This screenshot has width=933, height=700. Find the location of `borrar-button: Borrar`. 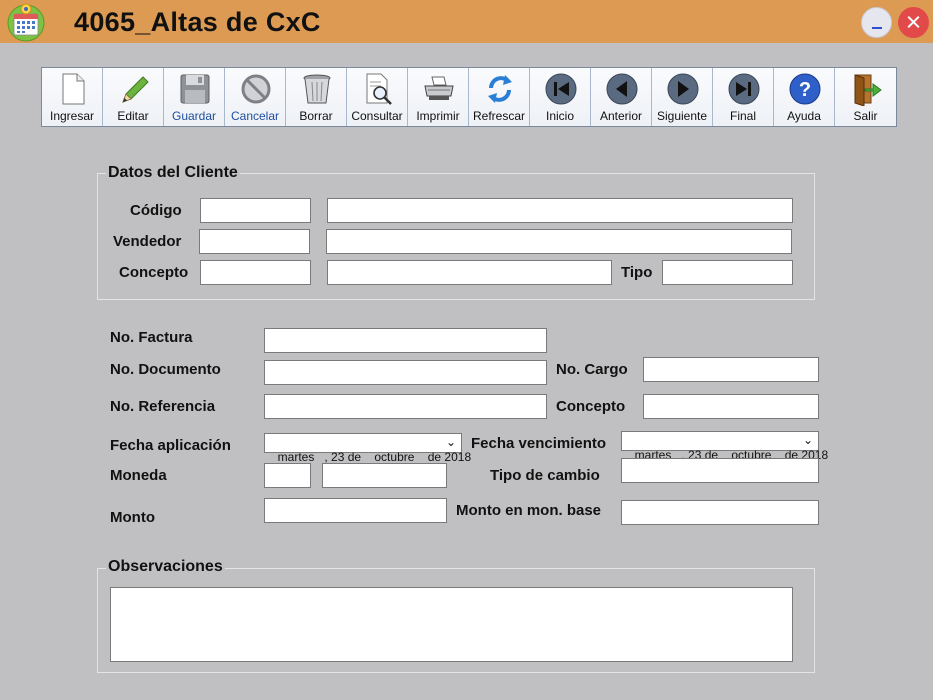

borrar-button: Borrar is located at coordinates (316, 97).